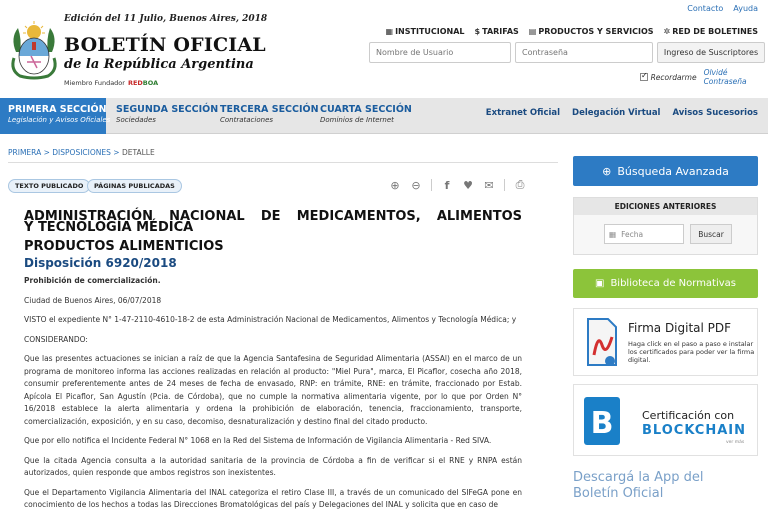  What do you see at coordinates (283, 162) in the screenshot?
I see `divider` at bounding box center [283, 162].